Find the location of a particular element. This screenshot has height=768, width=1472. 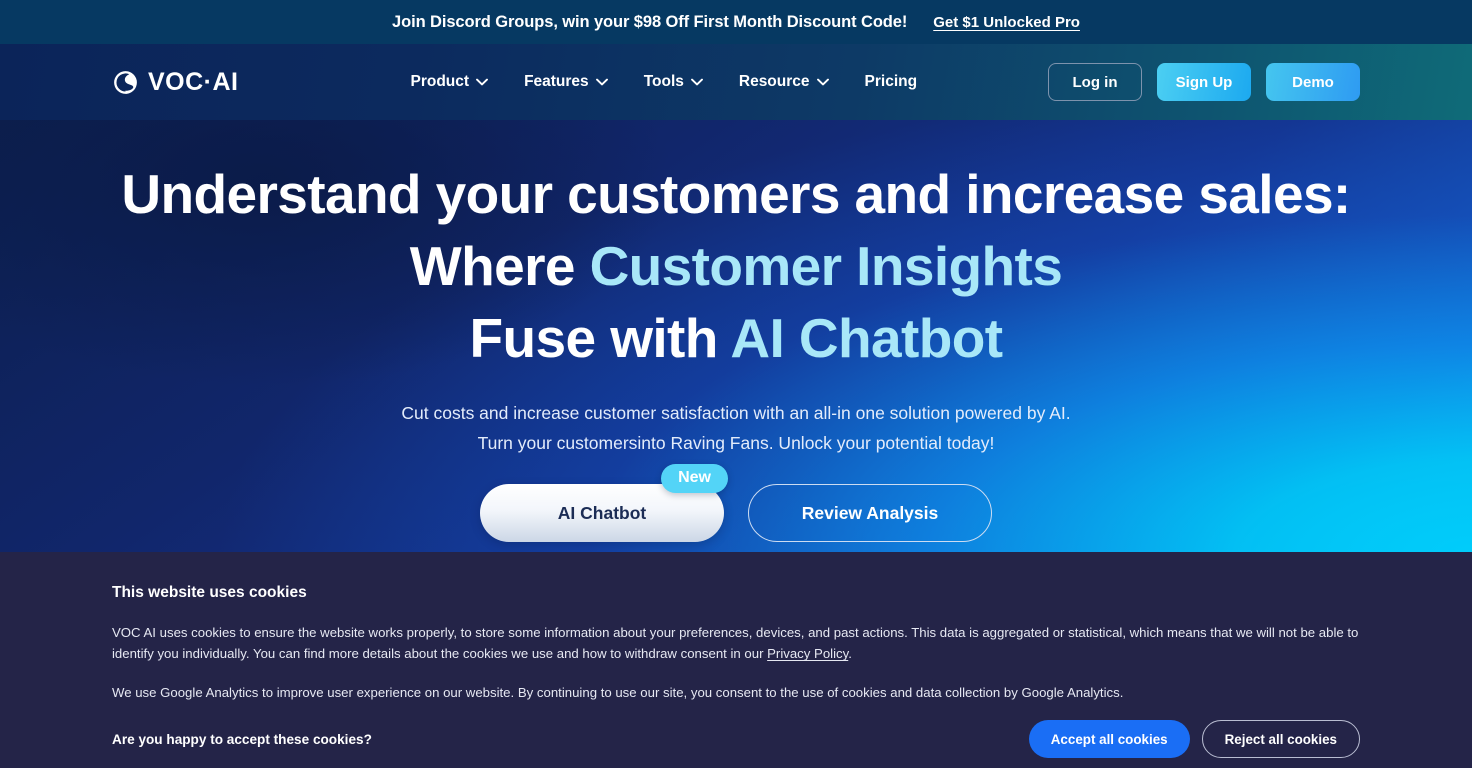

nav-item-product: Product is located at coordinates (450, 82).